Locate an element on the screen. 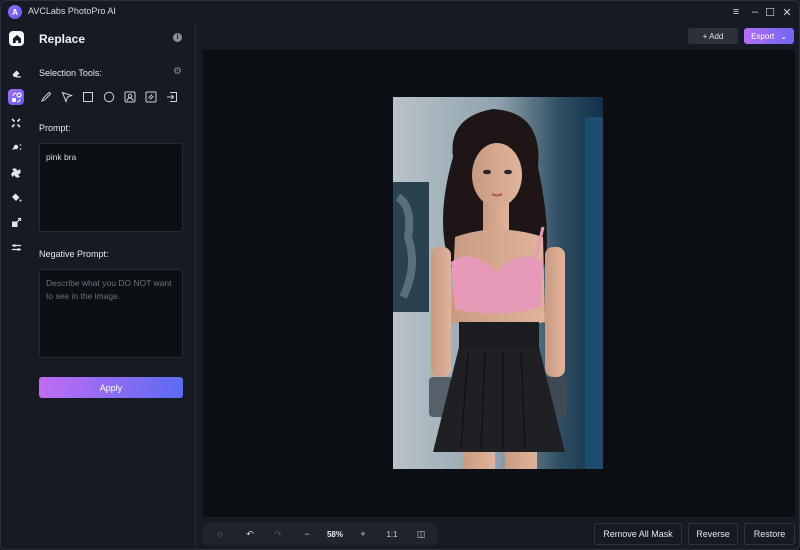  remove-background-icon is located at coordinates (16, 147).